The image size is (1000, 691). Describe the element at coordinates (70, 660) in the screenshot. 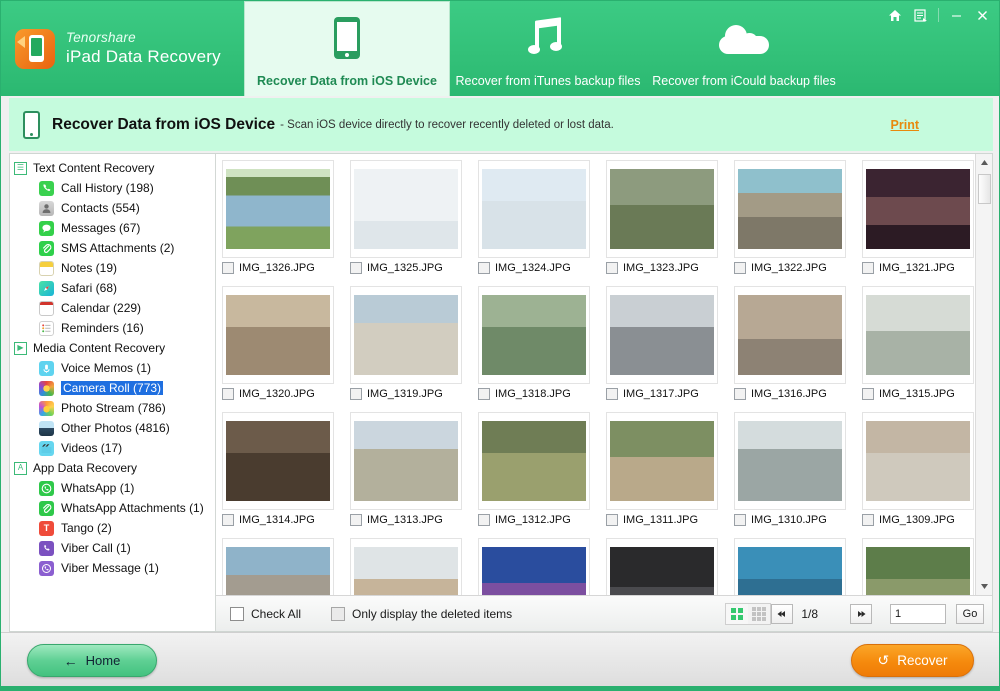

I see `arrow-left-icon: ←` at that location.